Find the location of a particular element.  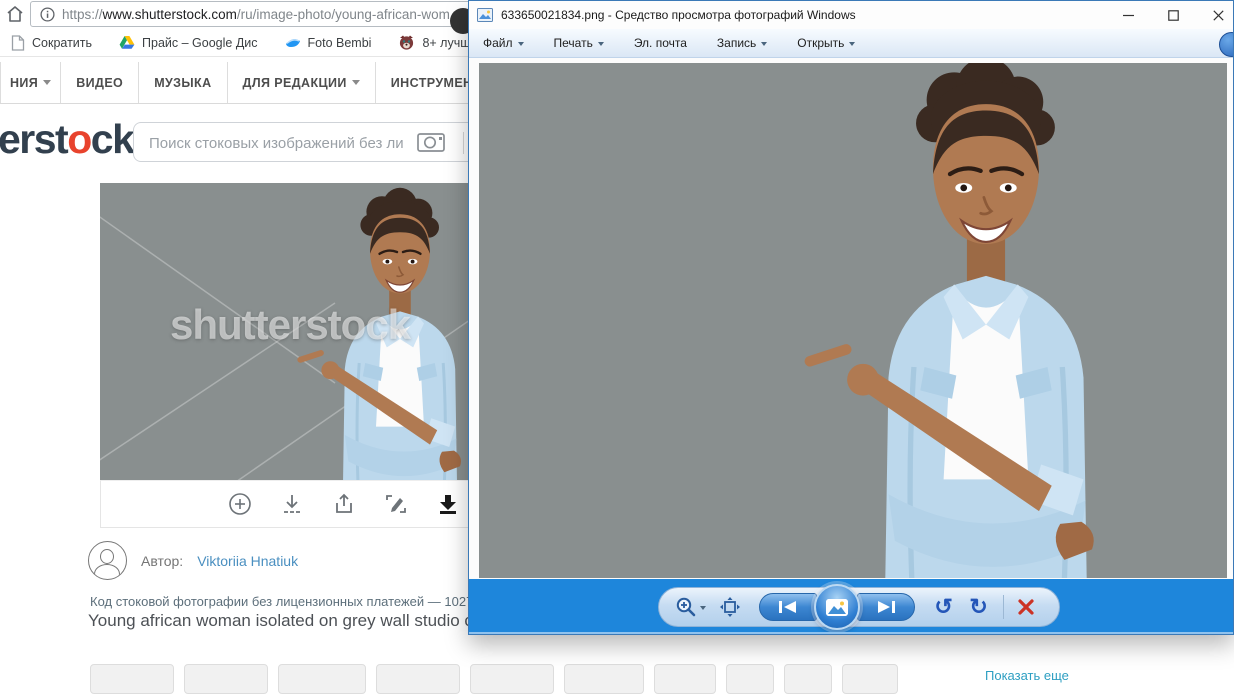

navigation-cluster is located at coordinates (836, 607).